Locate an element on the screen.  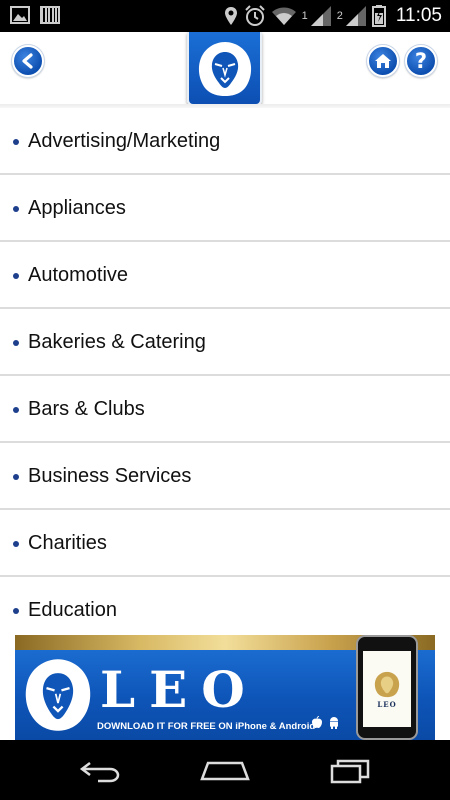
list-item: Advertising/Marketing is located at coordinates (225, 141).